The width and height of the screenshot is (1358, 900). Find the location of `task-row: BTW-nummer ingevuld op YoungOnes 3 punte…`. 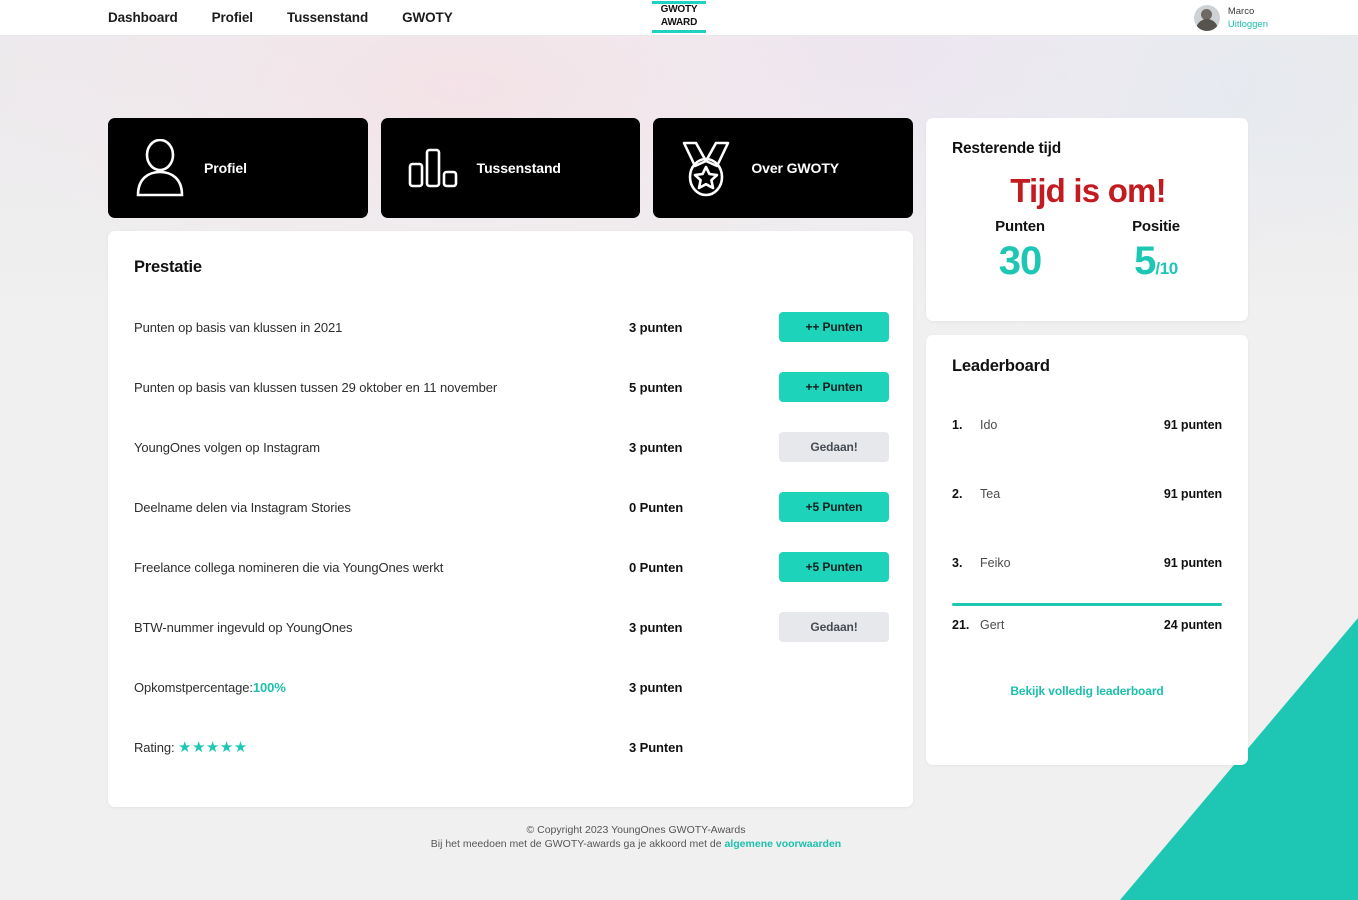

task-row: BTW-nummer ingevuld op YoungOnes 3 punte… is located at coordinates (511, 627).